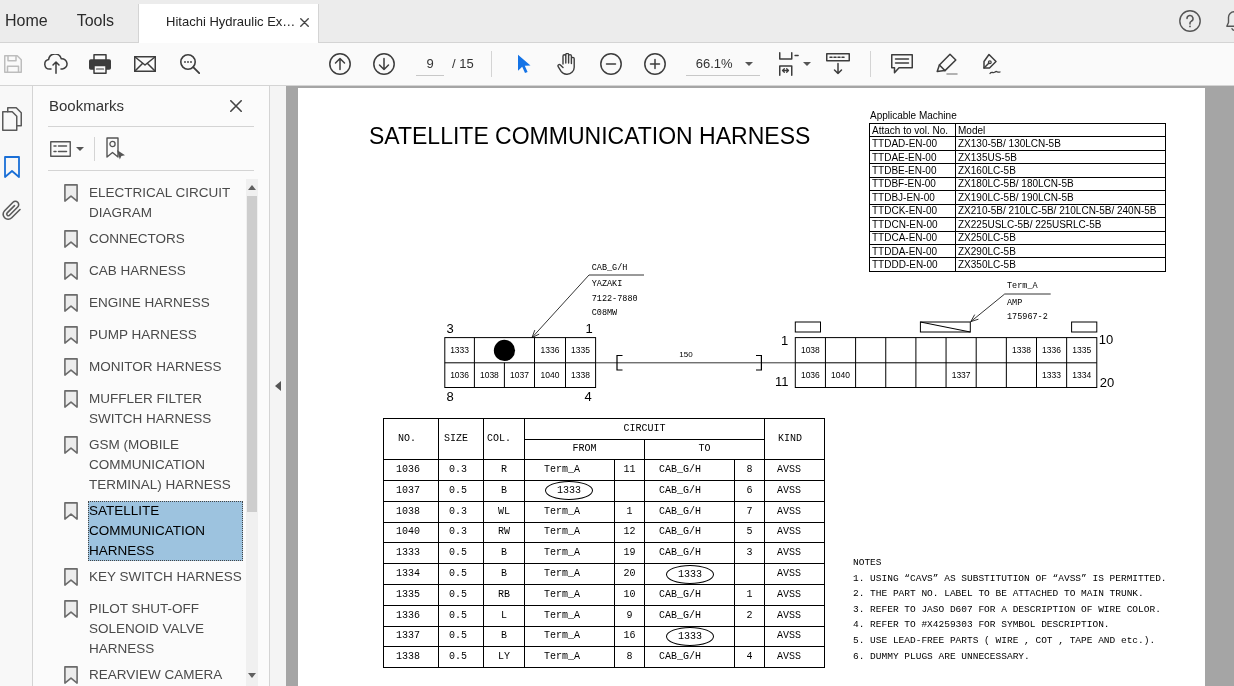  I want to click on table-cell: ZX225USLC-5B/ 225USRLC-5B, so click(1060, 224).